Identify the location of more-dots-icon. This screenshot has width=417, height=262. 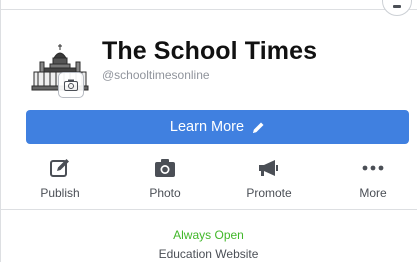
(373, 168).